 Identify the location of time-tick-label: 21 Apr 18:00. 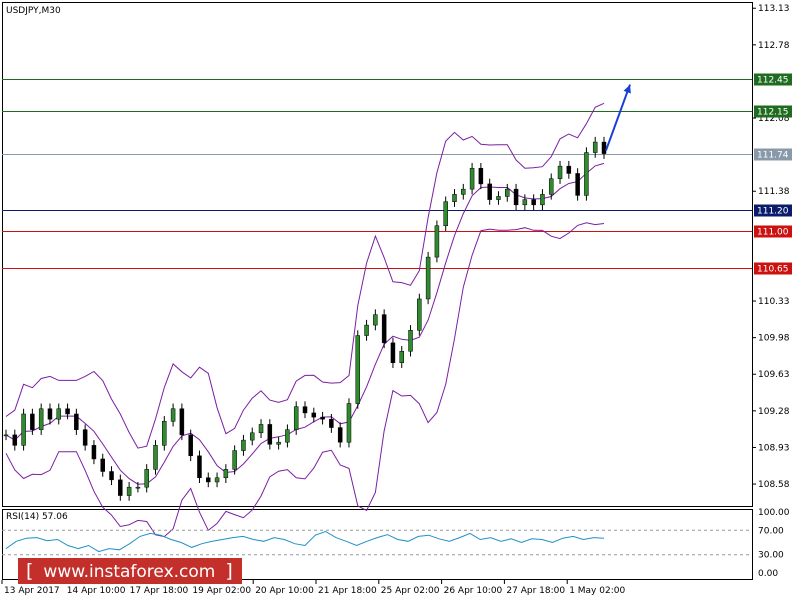
(347, 591).